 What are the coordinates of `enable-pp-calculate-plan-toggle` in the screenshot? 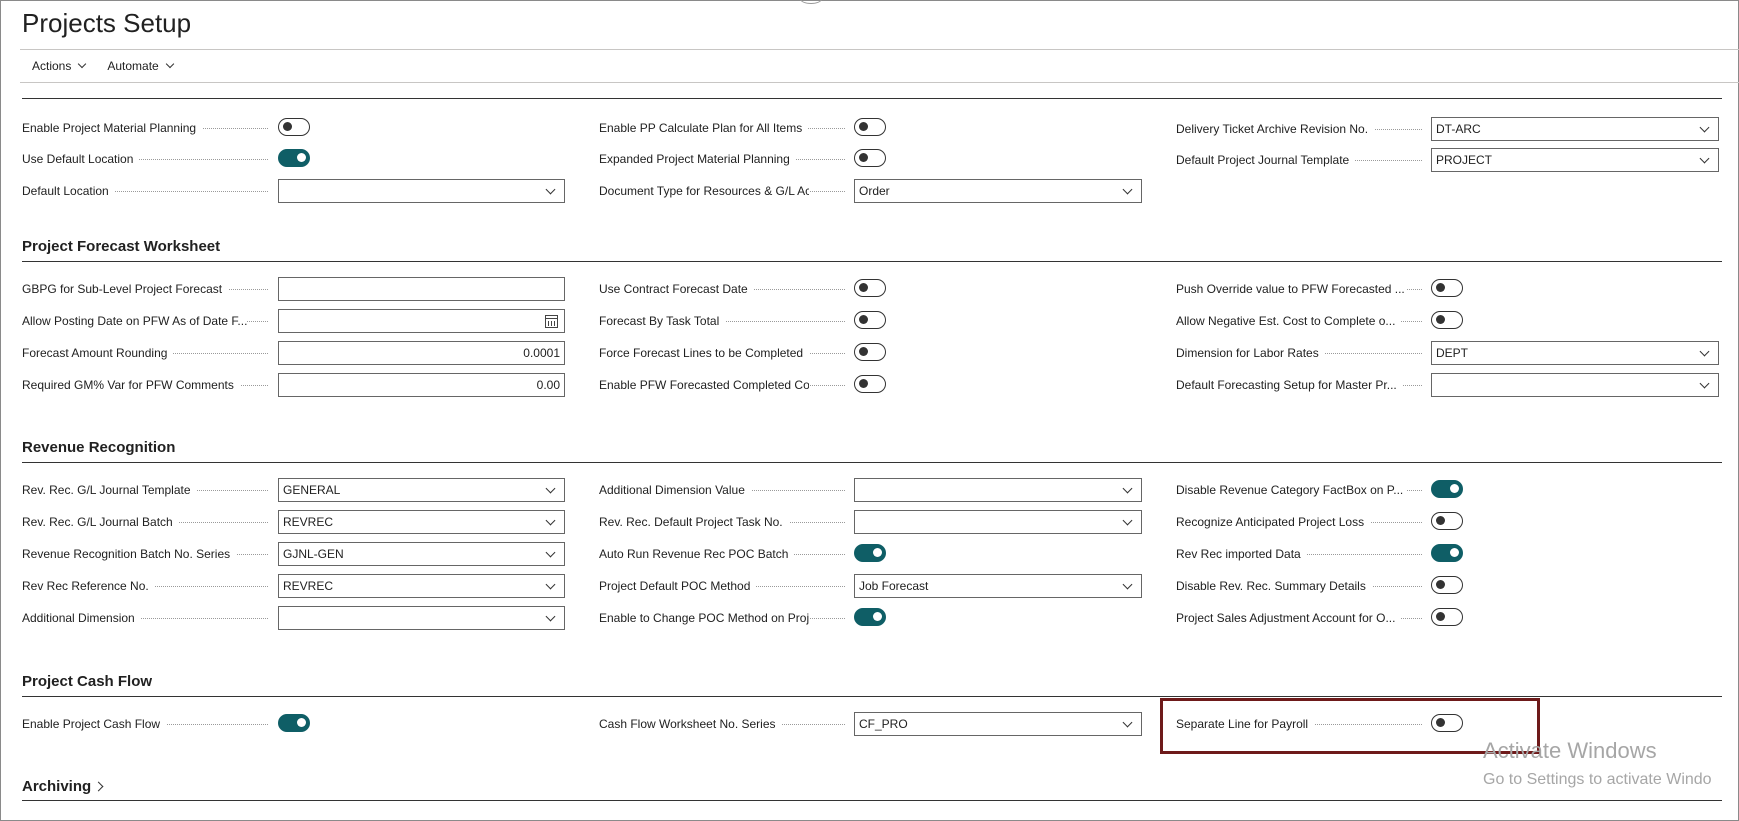 It's located at (870, 127).